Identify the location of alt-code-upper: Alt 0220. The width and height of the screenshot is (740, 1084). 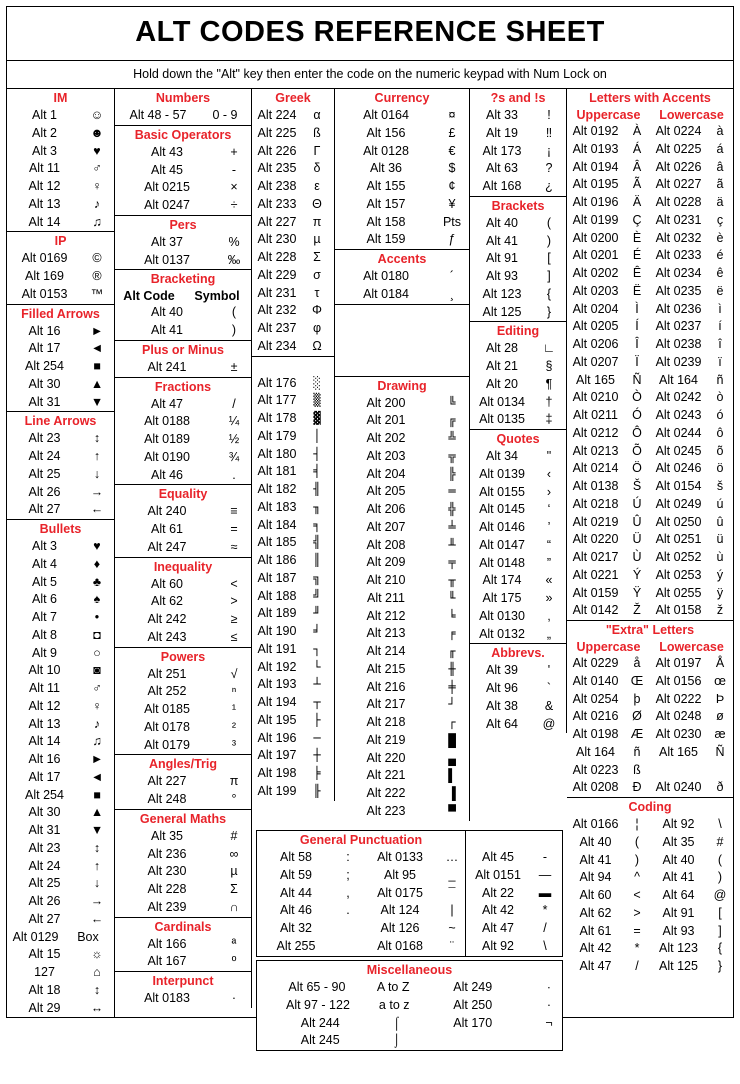
(595, 539).